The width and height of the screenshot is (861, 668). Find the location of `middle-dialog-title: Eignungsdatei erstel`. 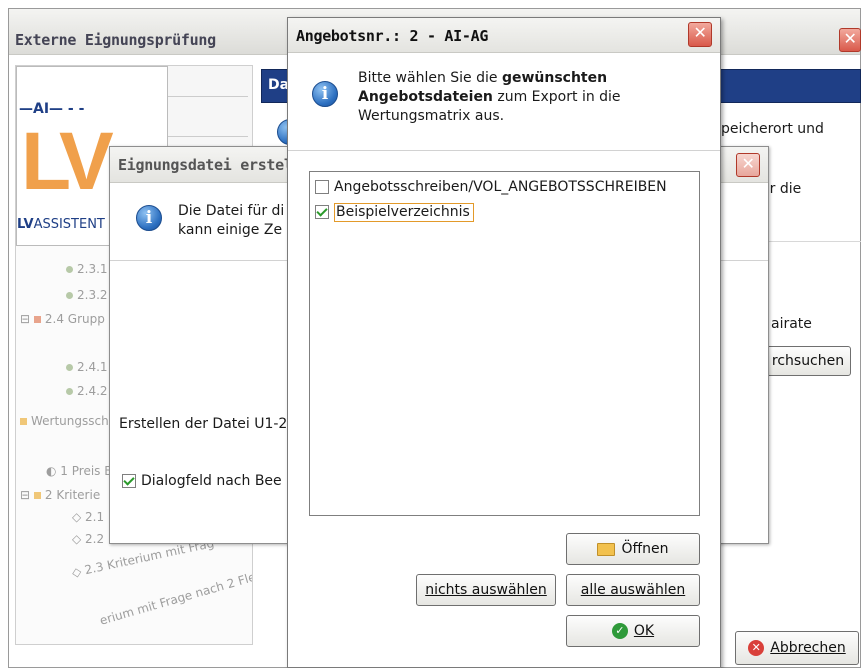

middle-dialog-title: Eignungsdatei erstel is located at coordinates (205, 165).